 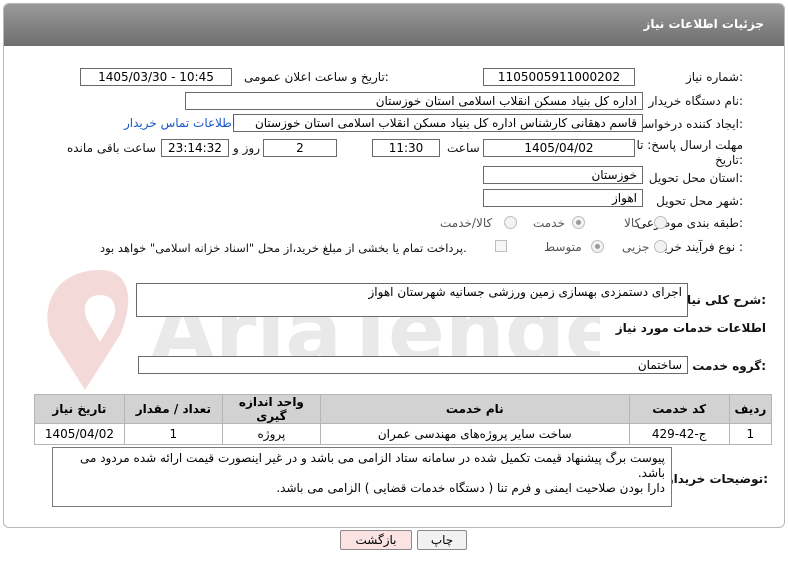 What do you see at coordinates (413, 365) in the screenshot?
I see `service-group-field: ساختمان` at bounding box center [413, 365].